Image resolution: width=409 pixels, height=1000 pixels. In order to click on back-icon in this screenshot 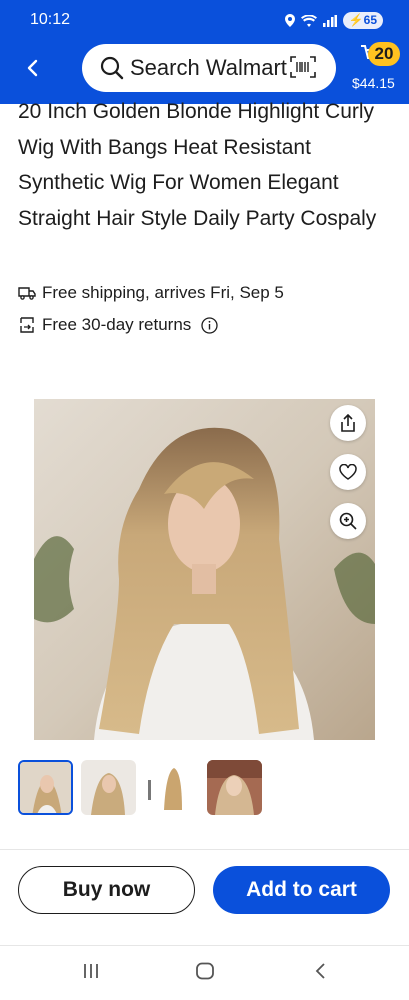, I will do `click(320, 971)`.